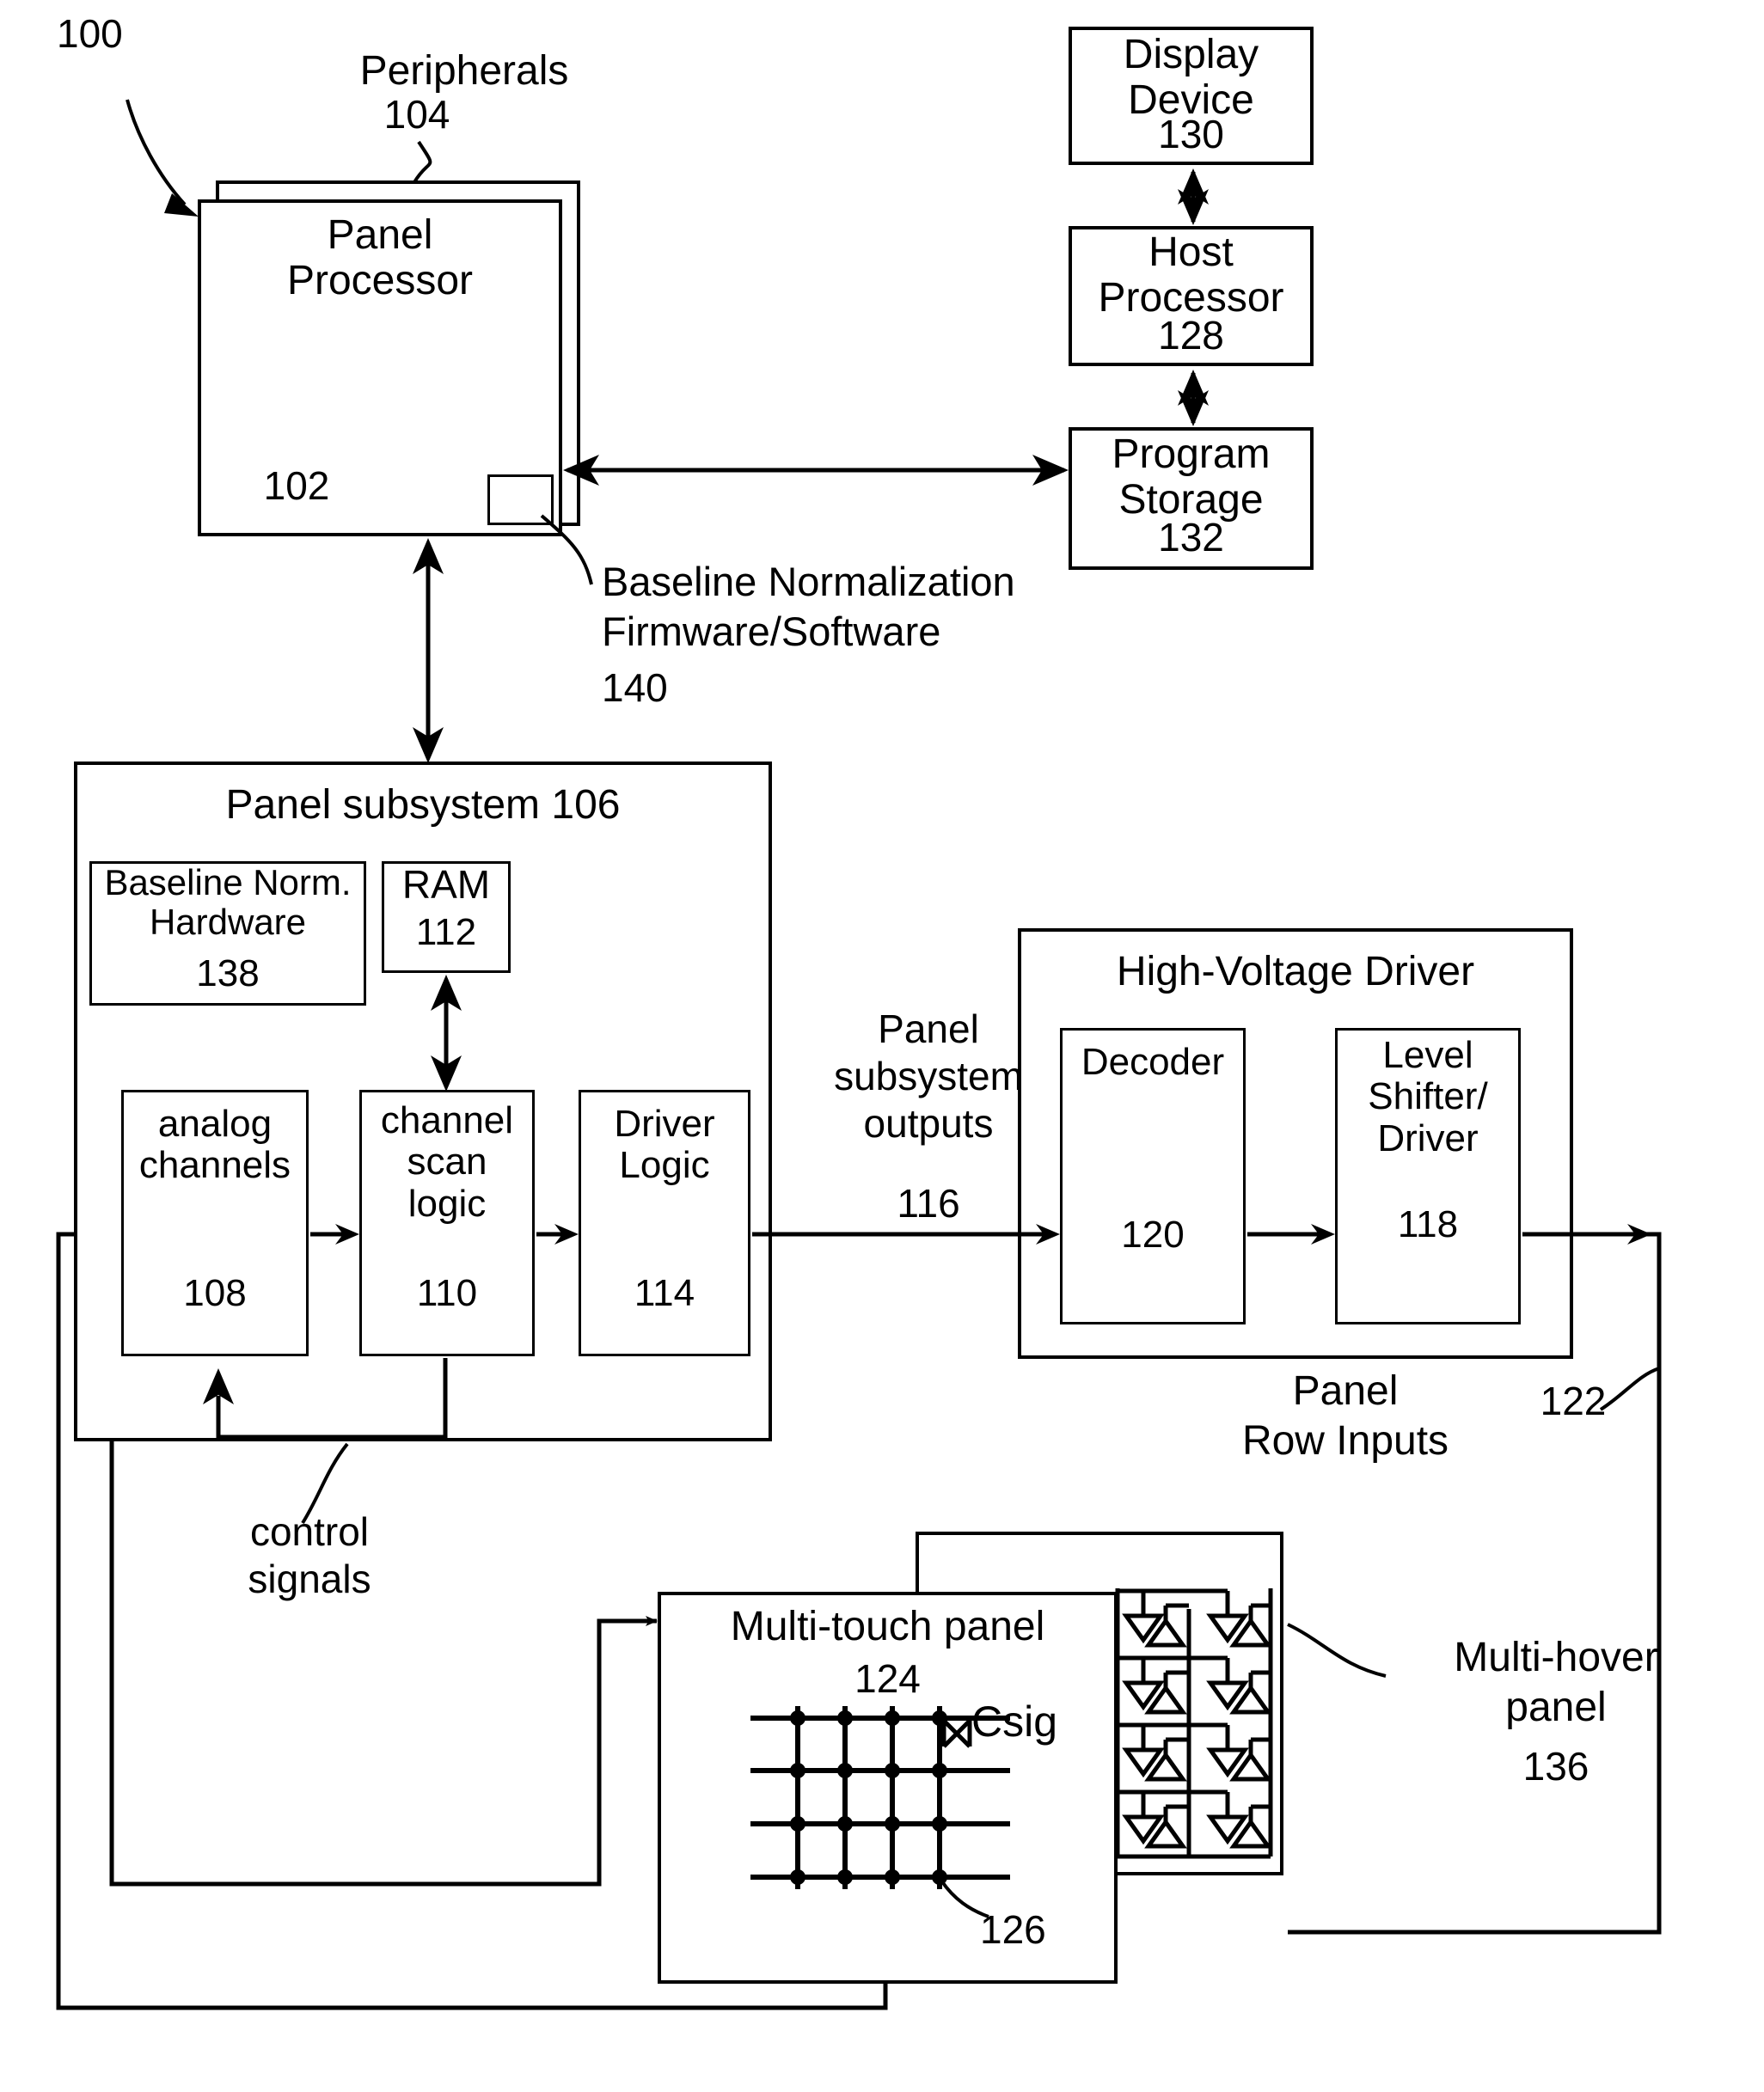 This screenshot has width=1764, height=2092. Describe the element at coordinates (1191, 537) in the screenshot. I see `program-storage-number: 132` at that location.